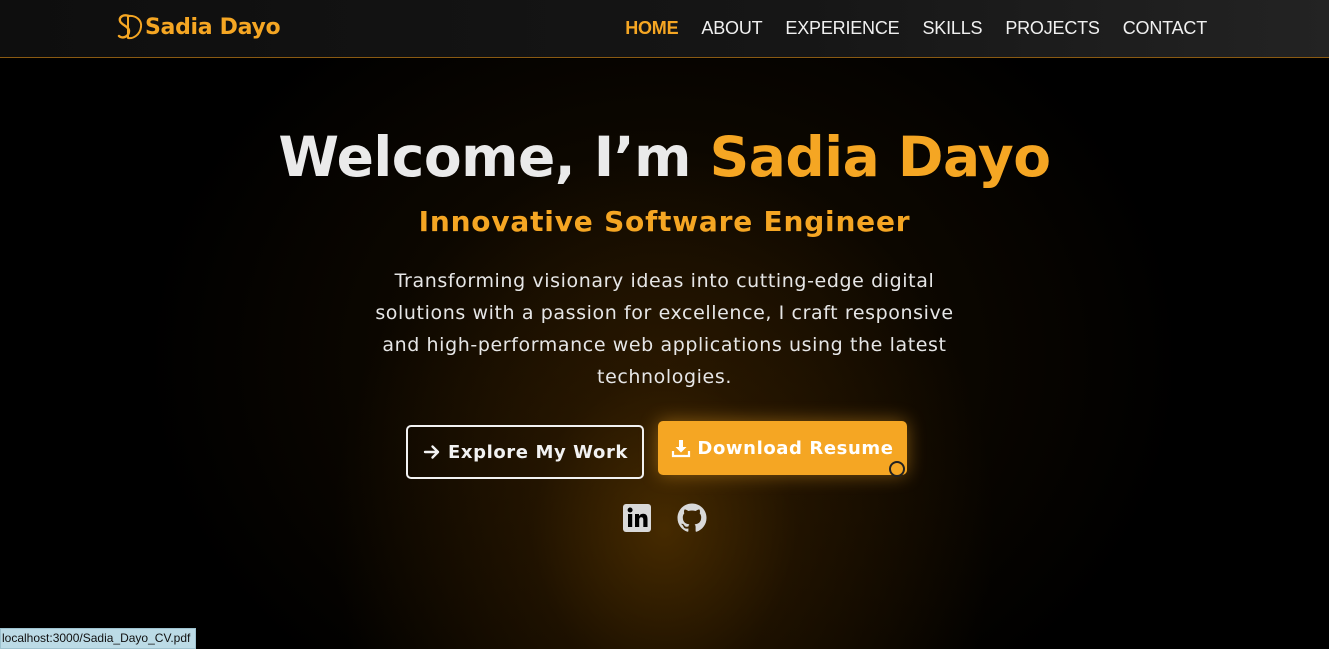 The width and height of the screenshot is (1329, 649). Describe the element at coordinates (842, 28) in the screenshot. I see `nav-experience: EXPERIENCE` at that location.